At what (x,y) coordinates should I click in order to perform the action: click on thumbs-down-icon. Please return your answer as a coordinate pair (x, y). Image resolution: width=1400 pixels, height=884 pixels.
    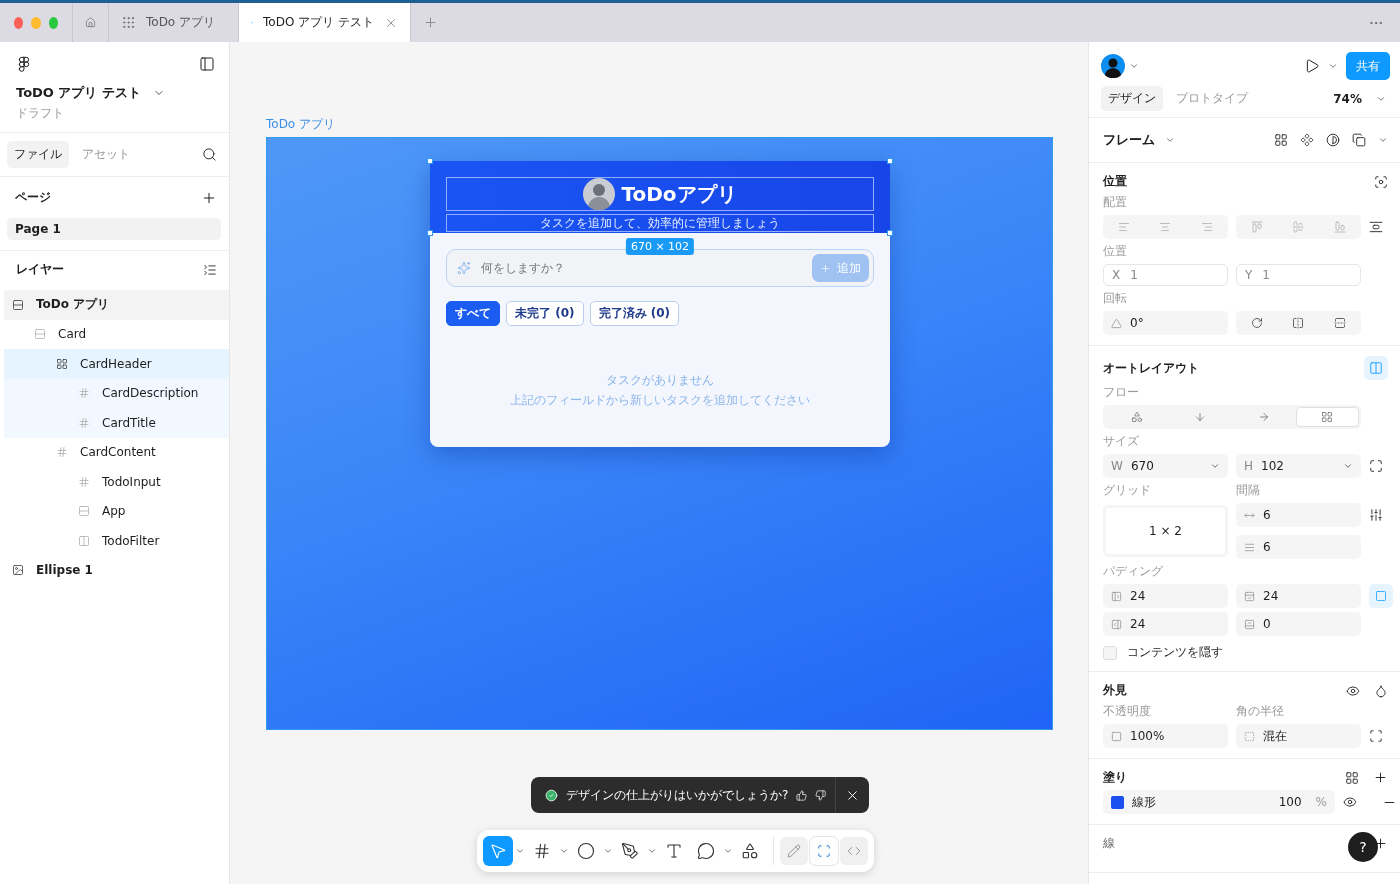
    Looking at the image, I should click on (821, 795).